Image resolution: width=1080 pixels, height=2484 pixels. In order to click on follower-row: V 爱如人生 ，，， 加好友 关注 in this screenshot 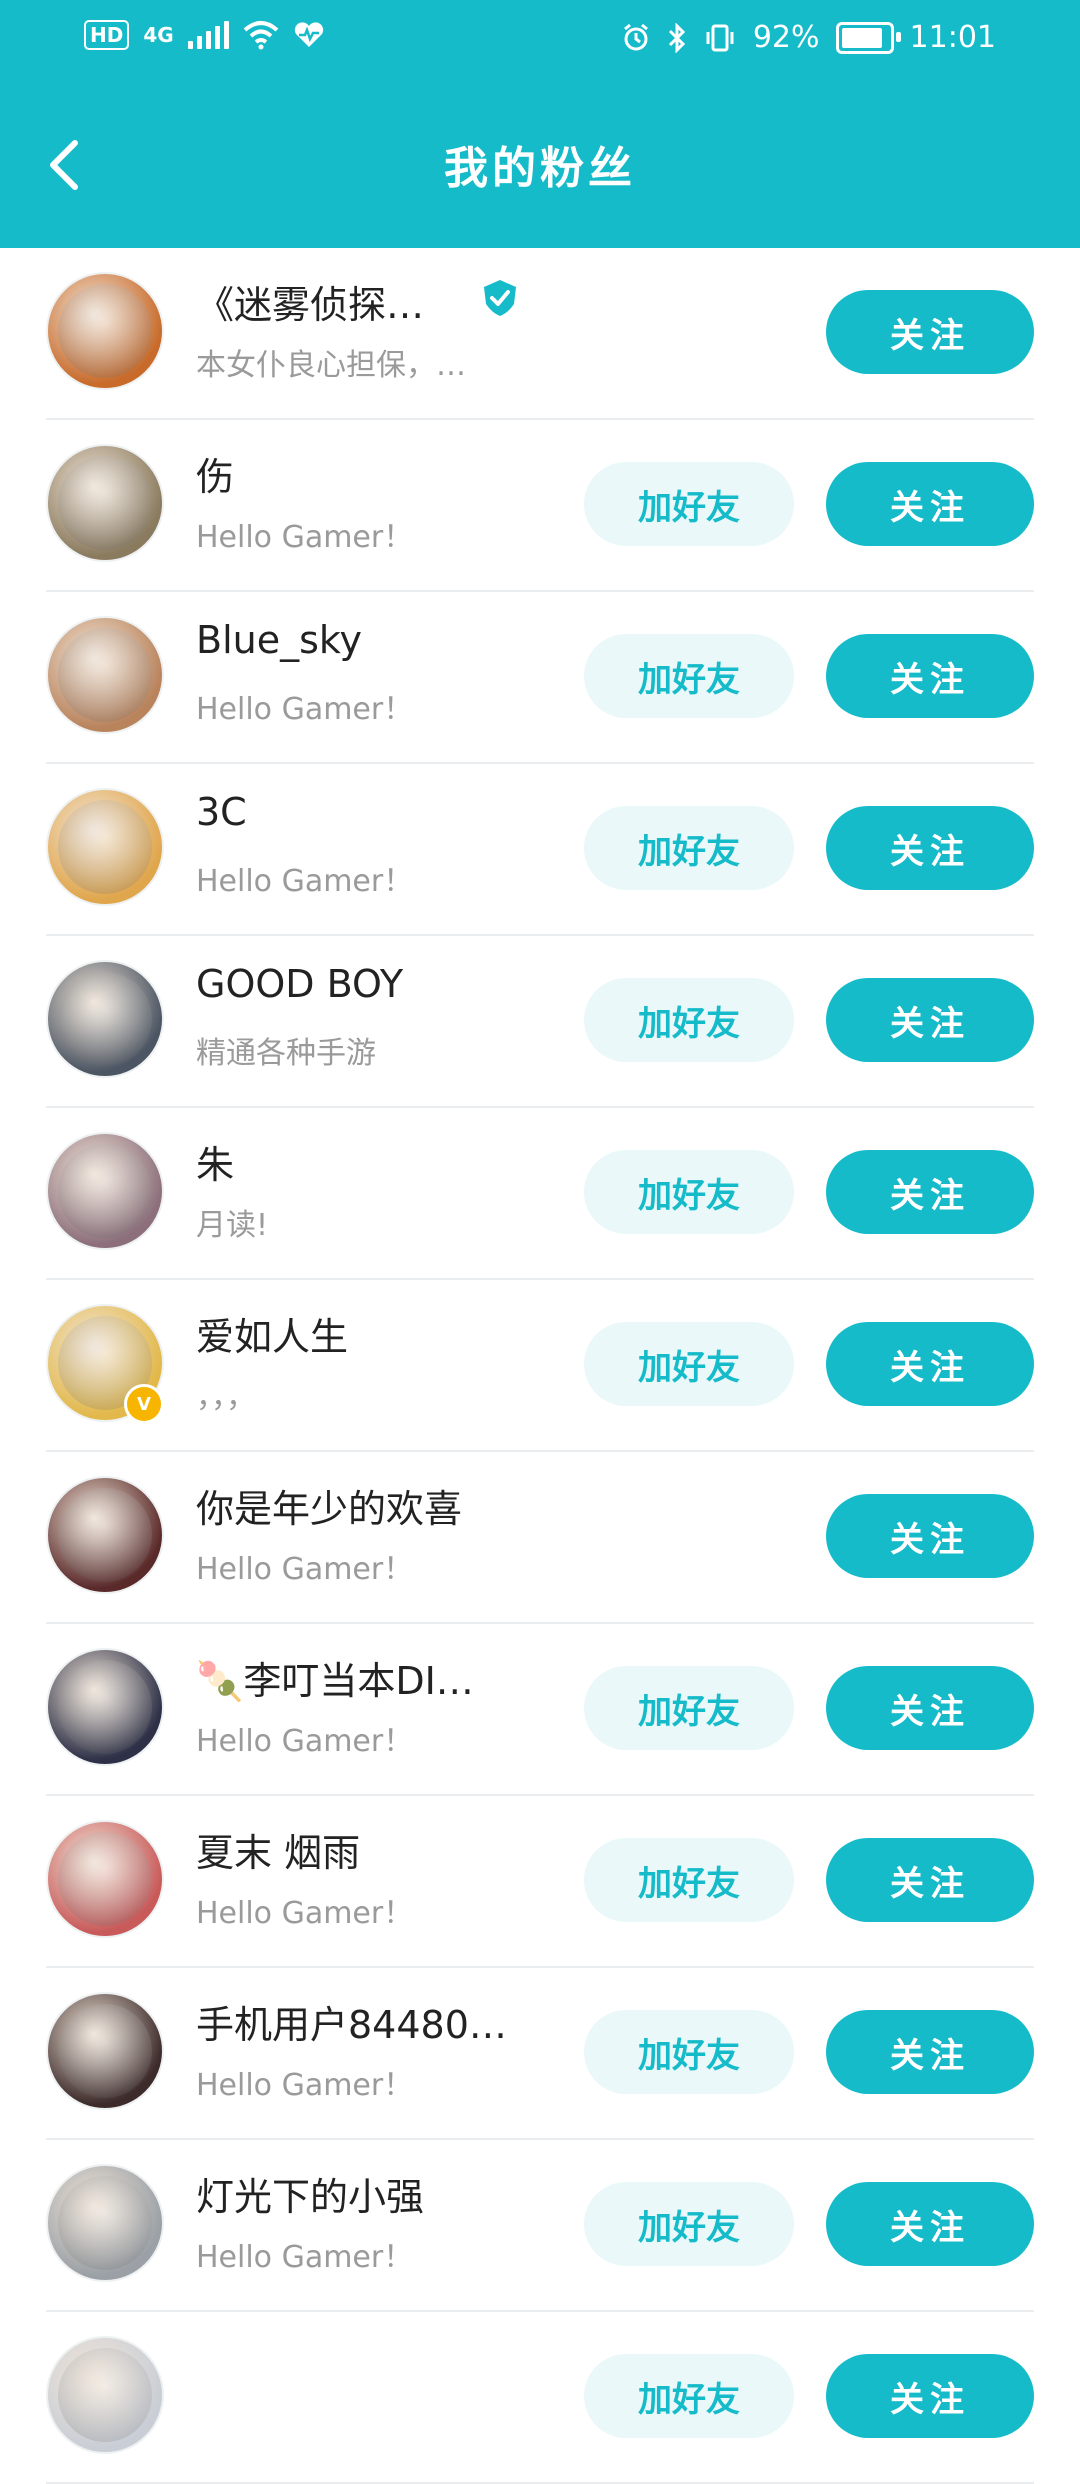, I will do `click(540, 1366)`.